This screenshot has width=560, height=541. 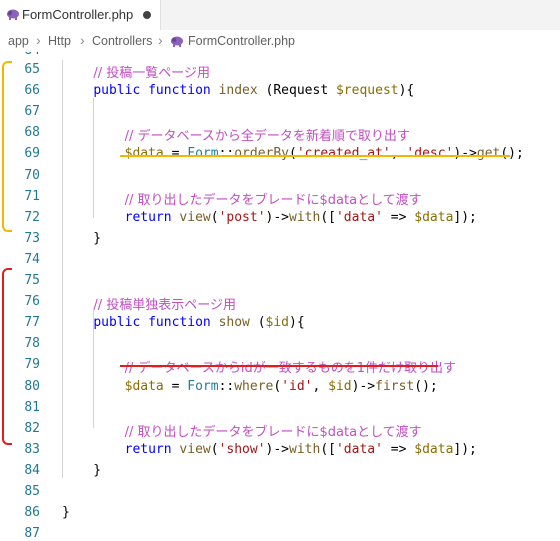 I want to click on code-token: ,, so click(x=398, y=154).